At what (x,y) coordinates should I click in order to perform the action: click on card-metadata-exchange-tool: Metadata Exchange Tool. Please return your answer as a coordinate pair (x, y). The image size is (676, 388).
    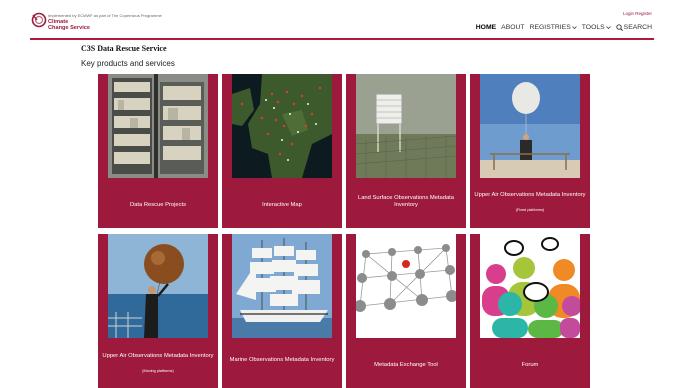
    Looking at the image, I should click on (406, 311).